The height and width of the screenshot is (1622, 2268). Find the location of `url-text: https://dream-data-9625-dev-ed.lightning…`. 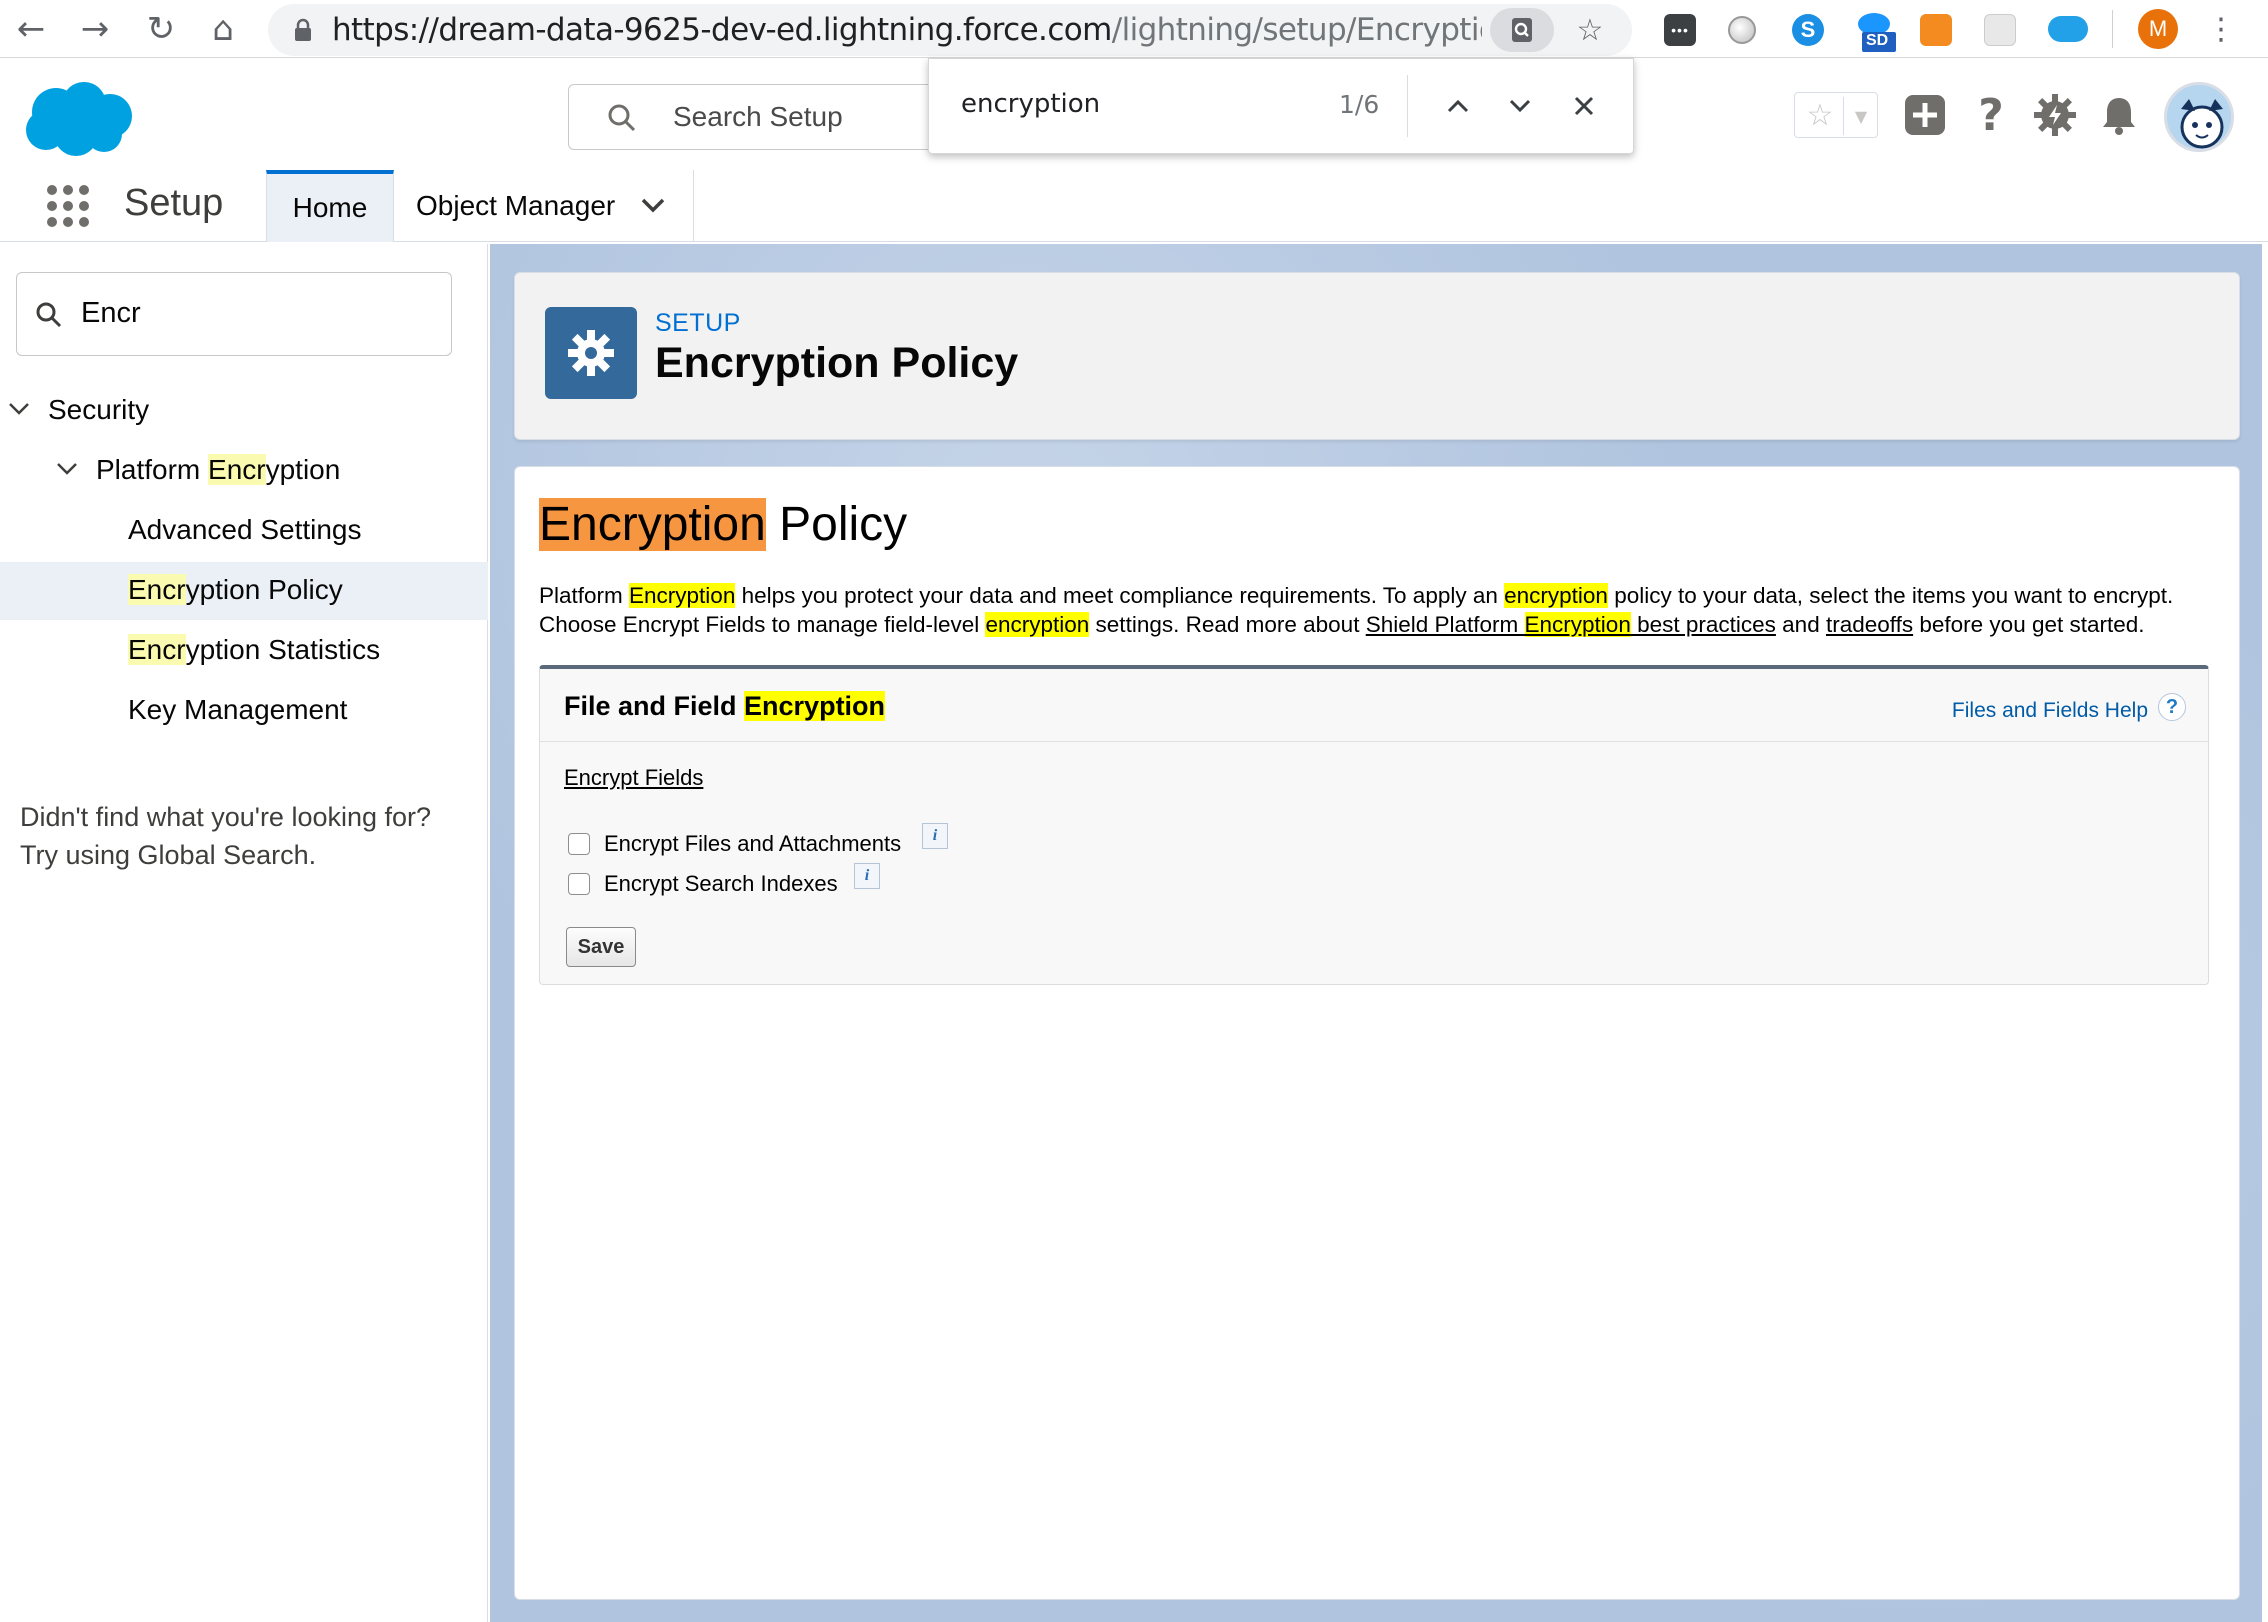

url-text: https://dream-data-9625-dev-ed.lightning… is located at coordinates (907, 30).